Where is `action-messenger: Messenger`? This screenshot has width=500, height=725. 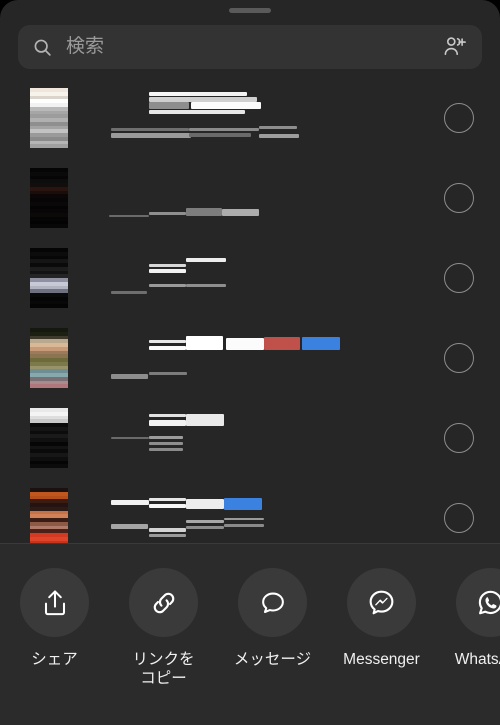
action-messenger: Messenger is located at coordinates (381, 618).